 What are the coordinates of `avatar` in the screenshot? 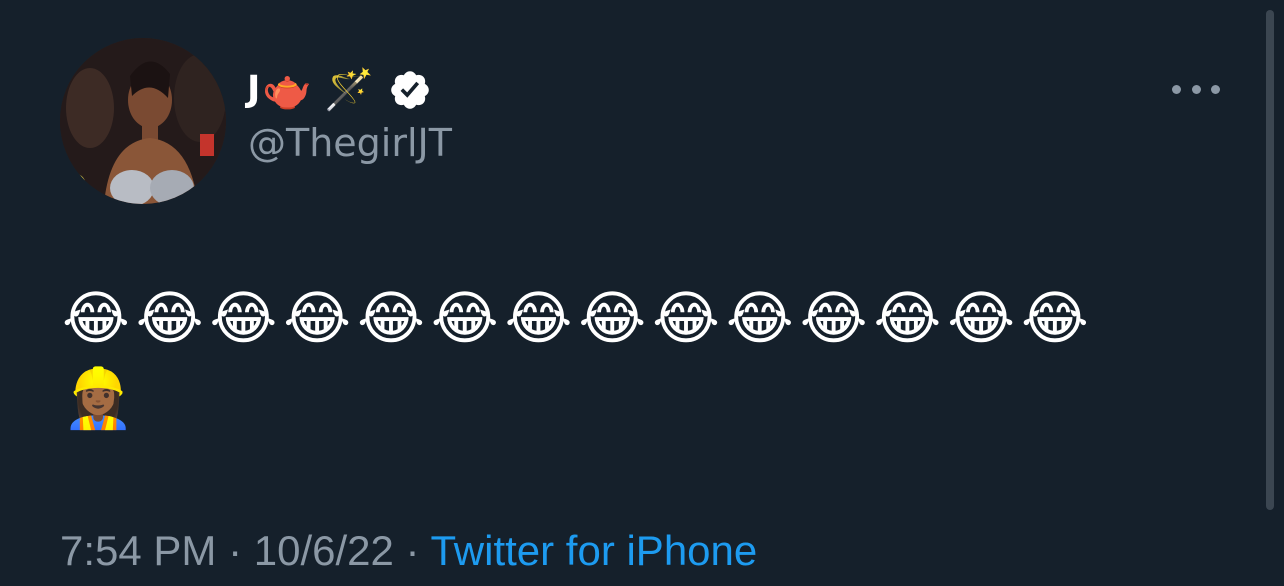 It's located at (143, 121).